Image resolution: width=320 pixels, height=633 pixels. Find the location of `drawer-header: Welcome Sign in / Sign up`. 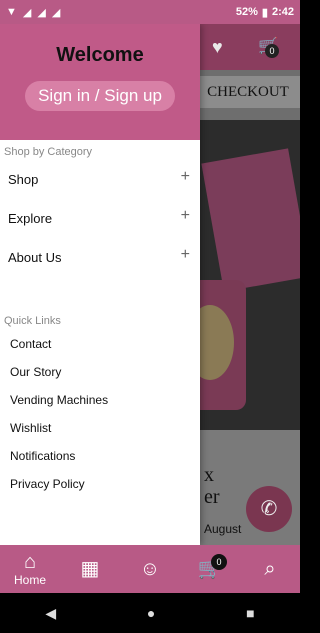

drawer-header: Welcome Sign in / Sign up is located at coordinates (100, 82).